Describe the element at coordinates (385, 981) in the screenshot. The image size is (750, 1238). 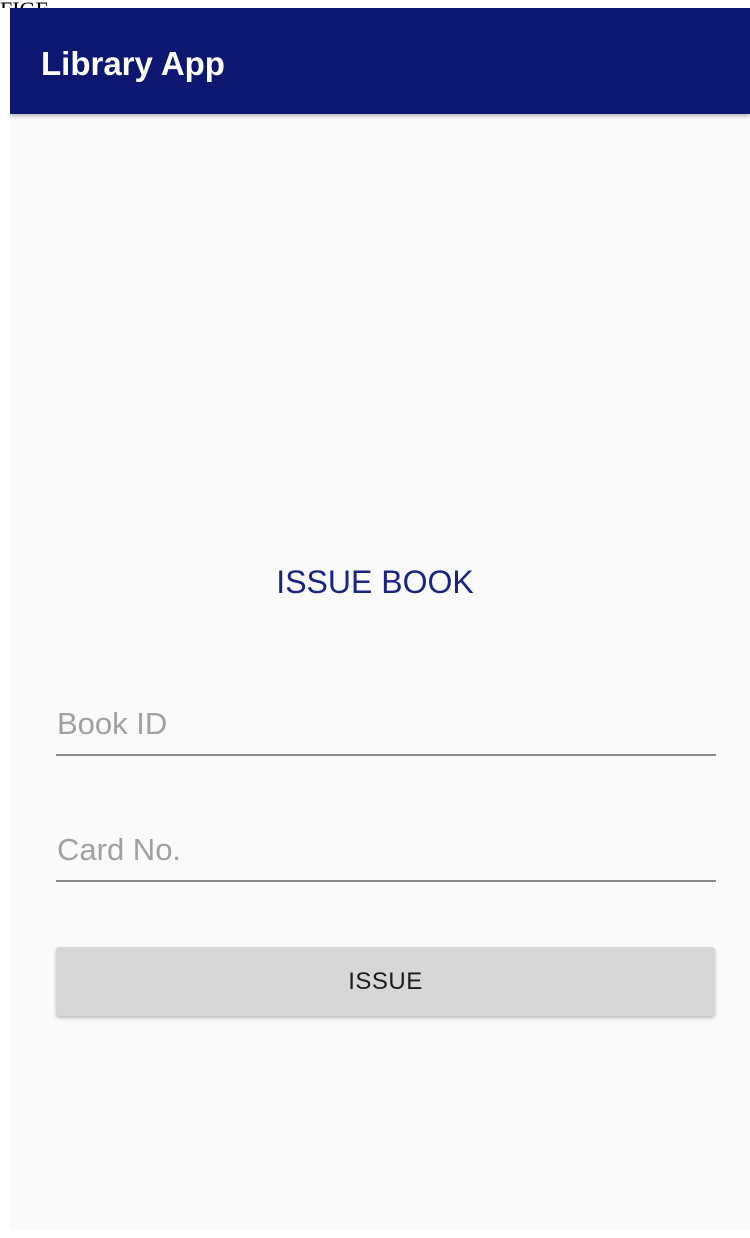
I see `issue-button: ISSUE` at that location.